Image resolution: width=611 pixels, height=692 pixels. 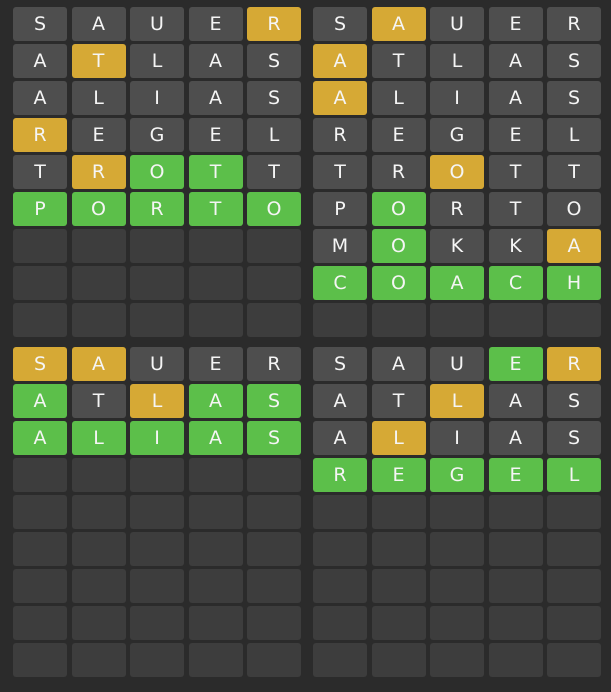 I want to click on letter-tile: P, so click(x=40, y=209).